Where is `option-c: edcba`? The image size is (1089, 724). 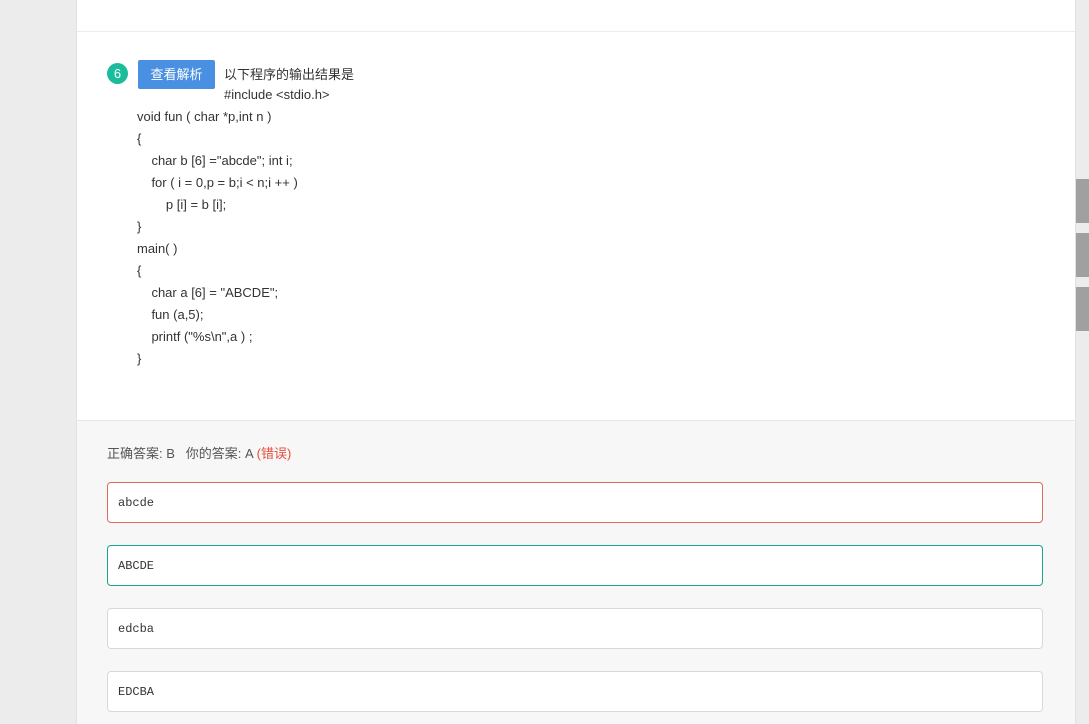
option-c: edcba is located at coordinates (575, 628).